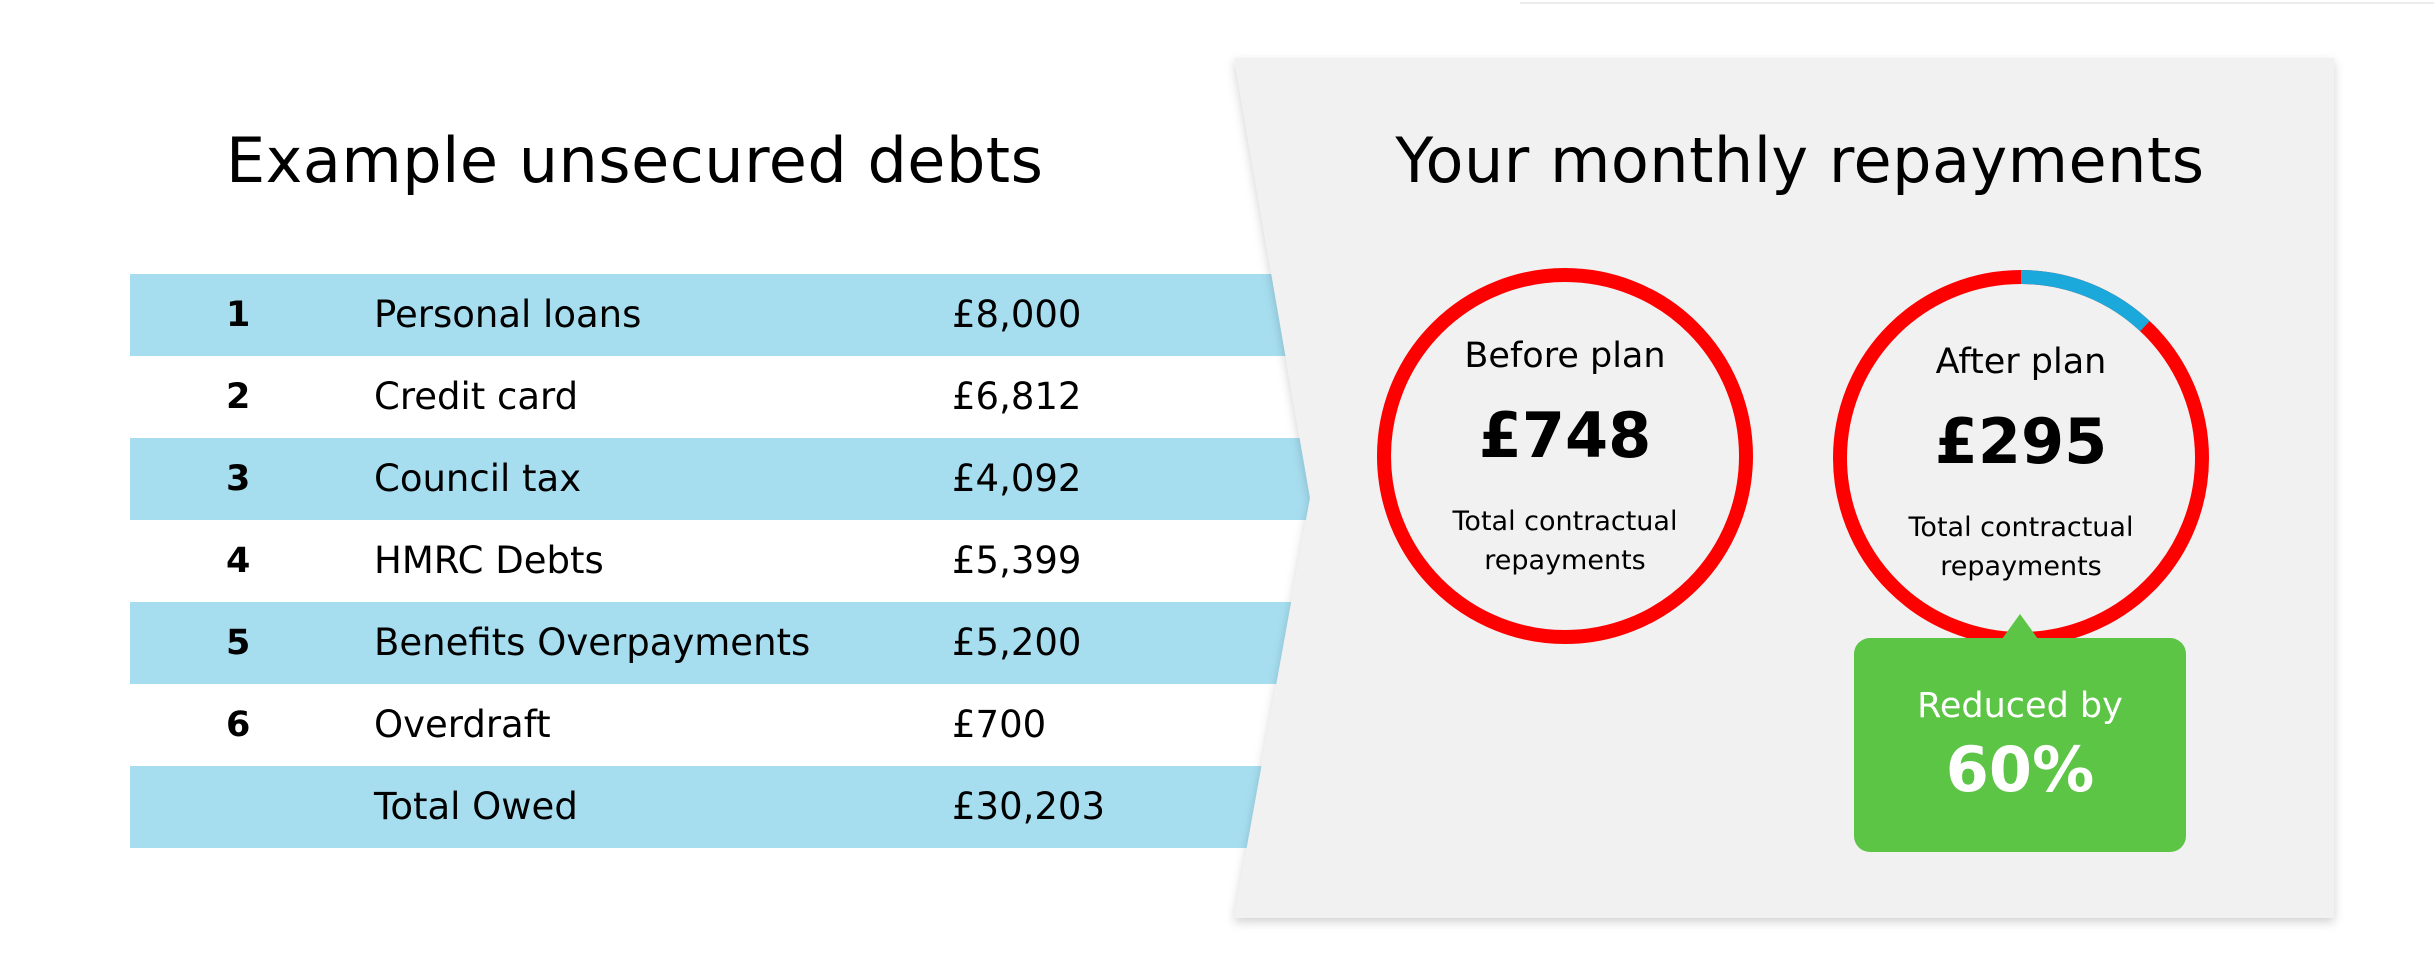 This screenshot has width=2434, height=974. I want to click on before-plan-subtext-line1: Total contractual, so click(1565, 521).